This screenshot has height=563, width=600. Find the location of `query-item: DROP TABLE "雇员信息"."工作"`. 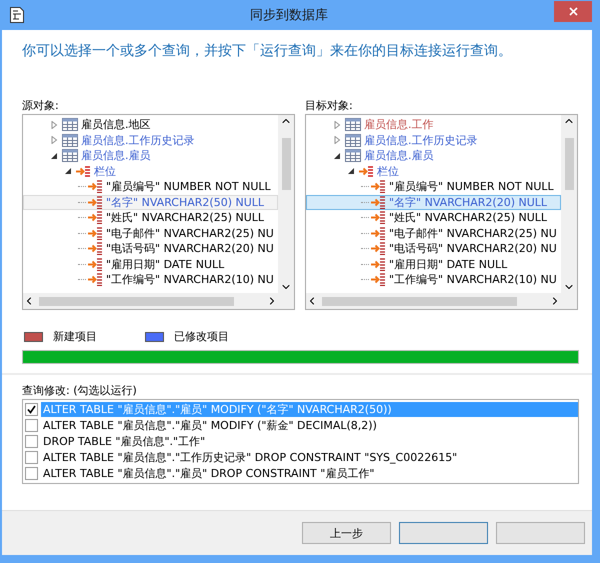

query-item: DROP TABLE "雇员信息"."工作" is located at coordinates (309, 441).